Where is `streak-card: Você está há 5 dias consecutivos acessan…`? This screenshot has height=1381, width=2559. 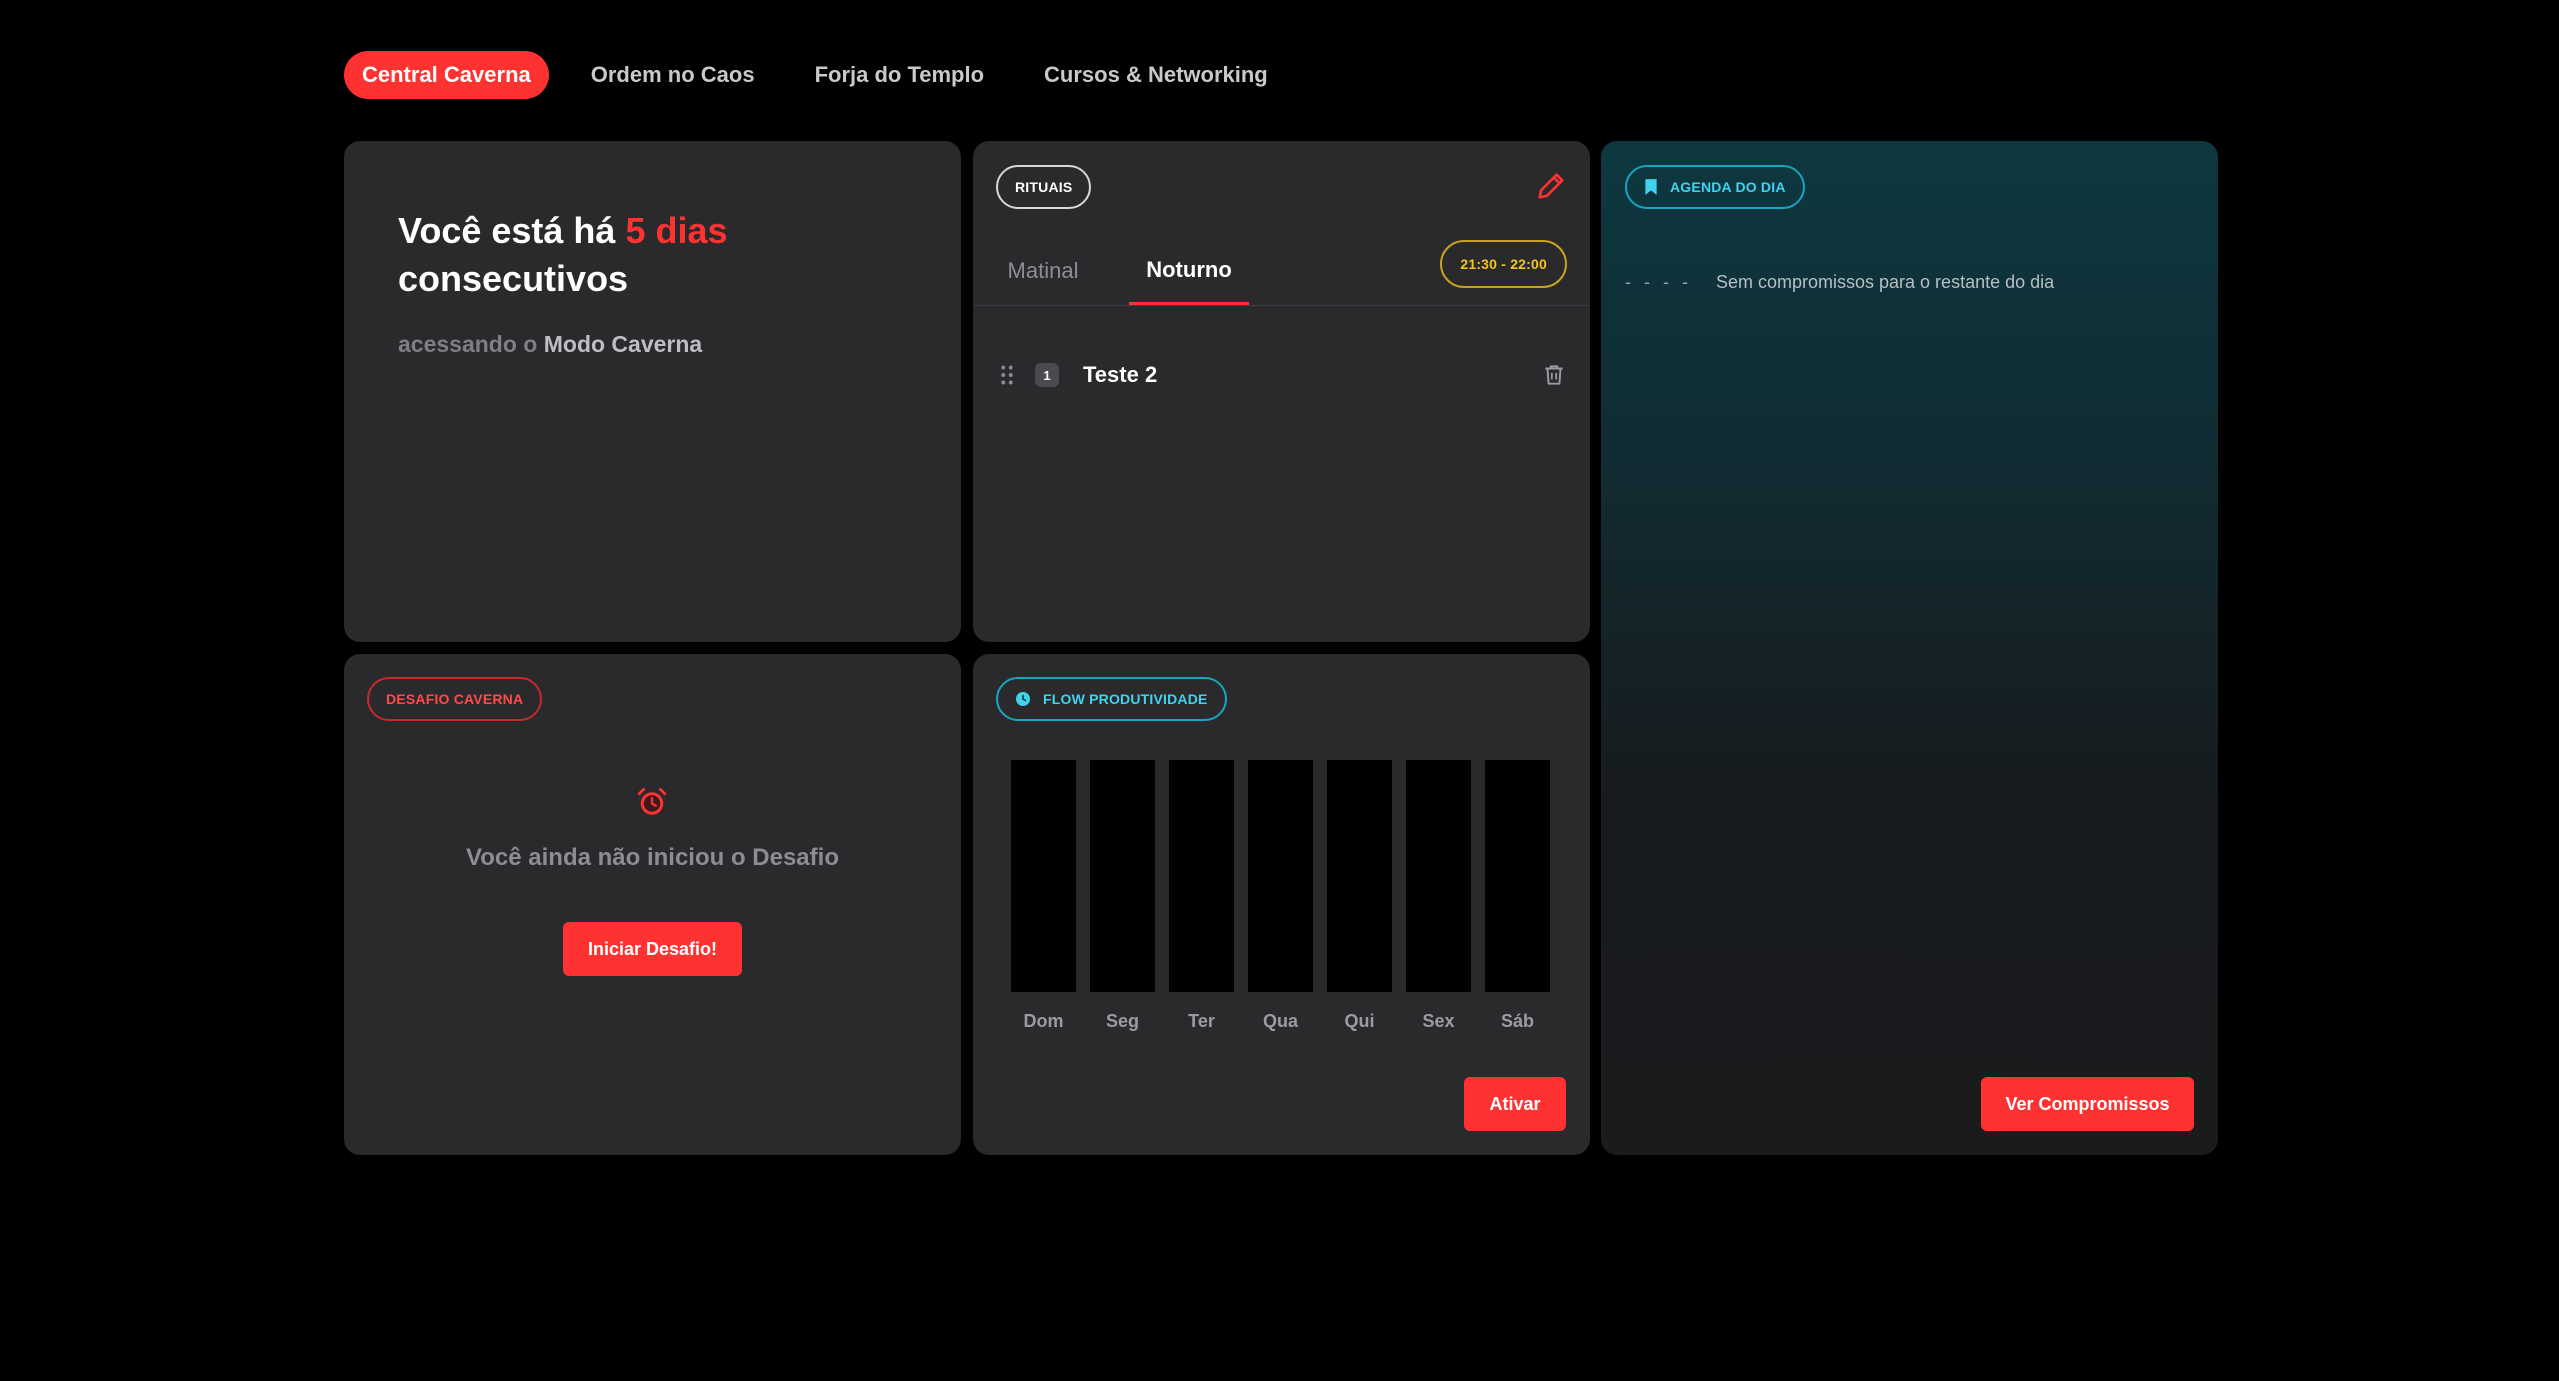 streak-card: Você está há 5 dias consecutivos acessan… is located at coordinates (652, 391).